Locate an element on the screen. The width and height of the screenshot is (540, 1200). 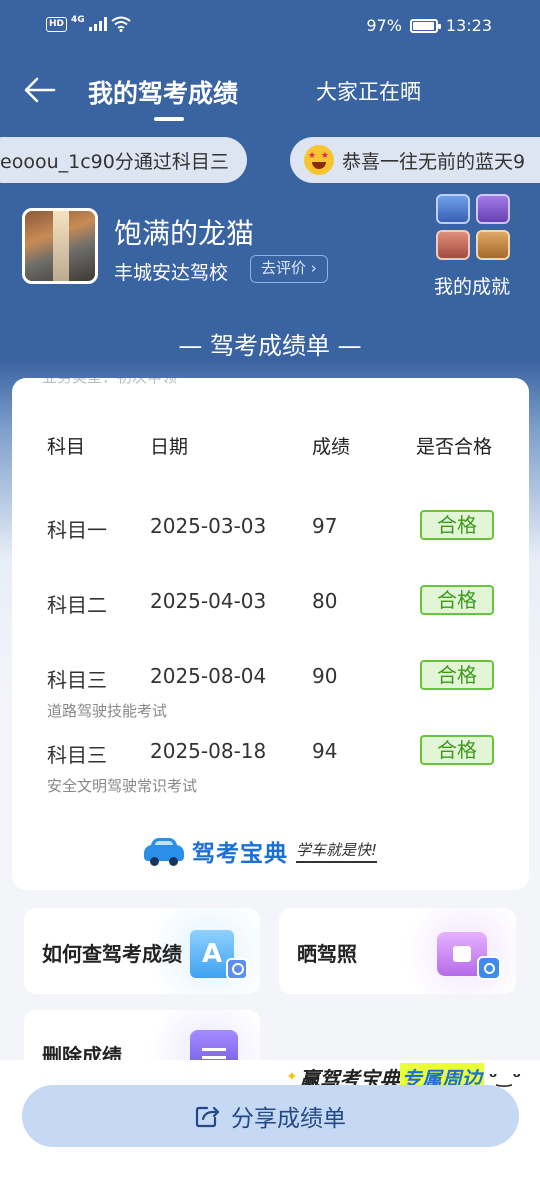
announcement-marquee: eooou_1c90分通过科目三 恭喜一往无前的蓝天9 is located at coordinates (270, 160).